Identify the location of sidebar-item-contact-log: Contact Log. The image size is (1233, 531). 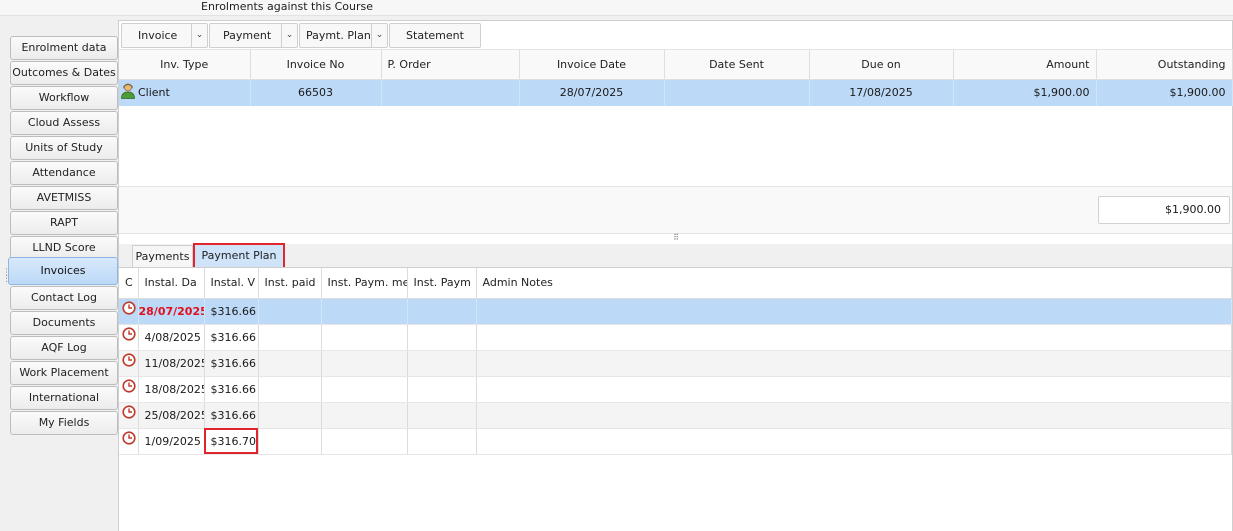
(64, 298).